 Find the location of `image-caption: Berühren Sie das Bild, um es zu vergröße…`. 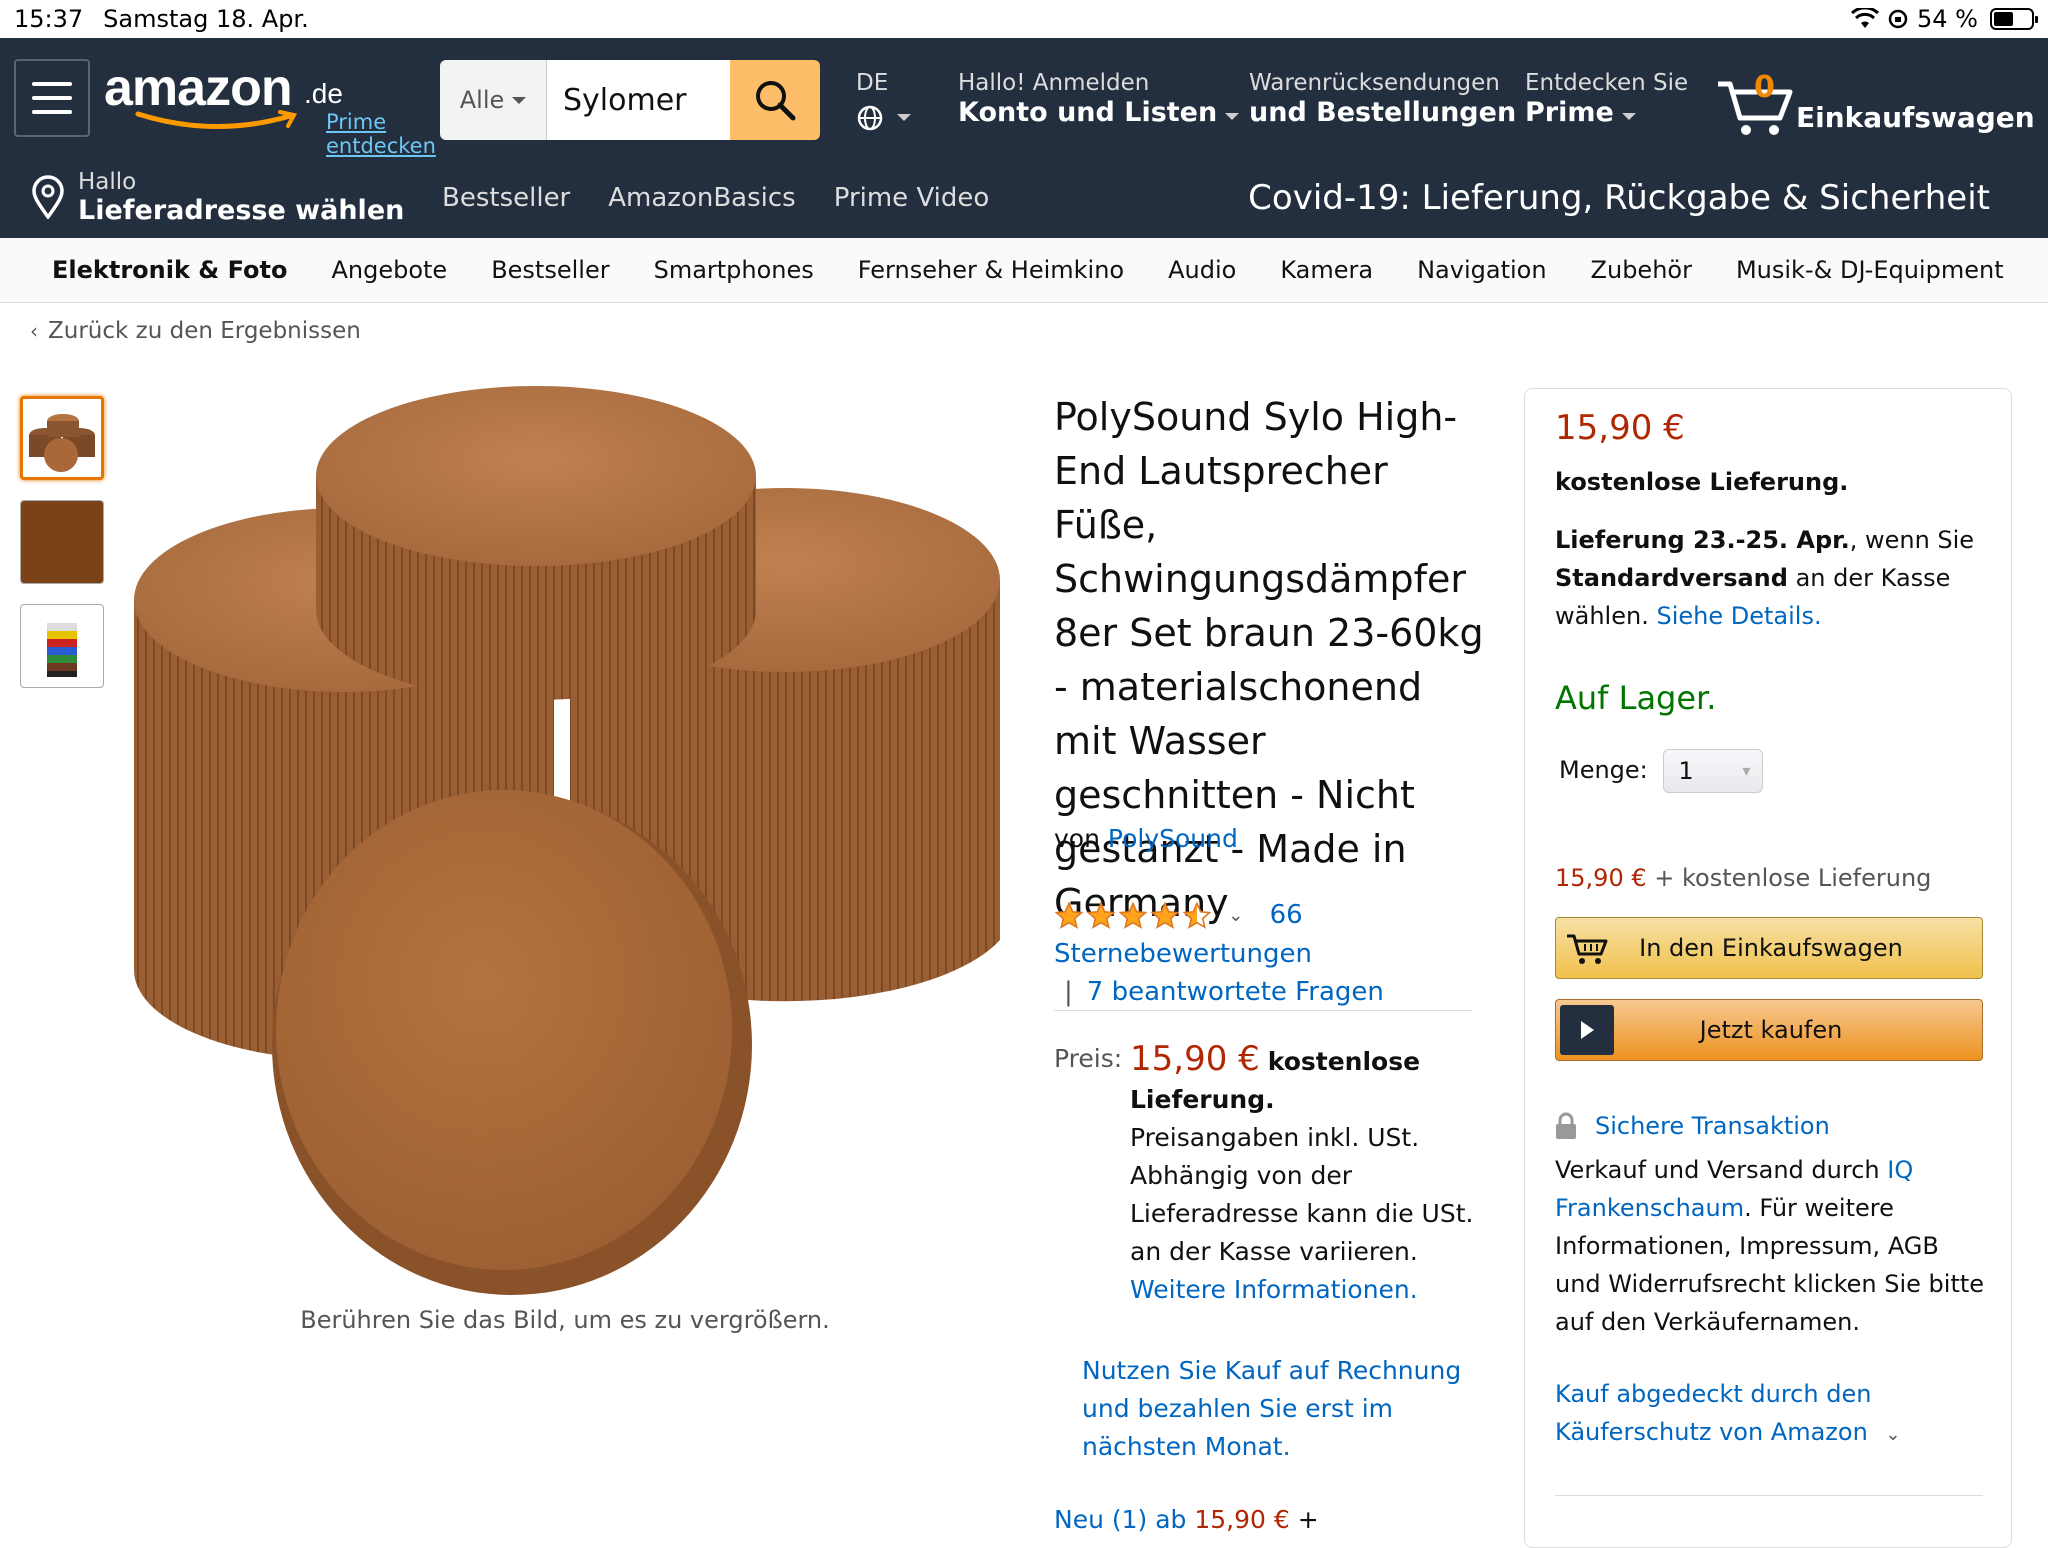

image-caption: Berühren Sie das Bild, um es zu vergröße… is located at coordinates (565, 1320).